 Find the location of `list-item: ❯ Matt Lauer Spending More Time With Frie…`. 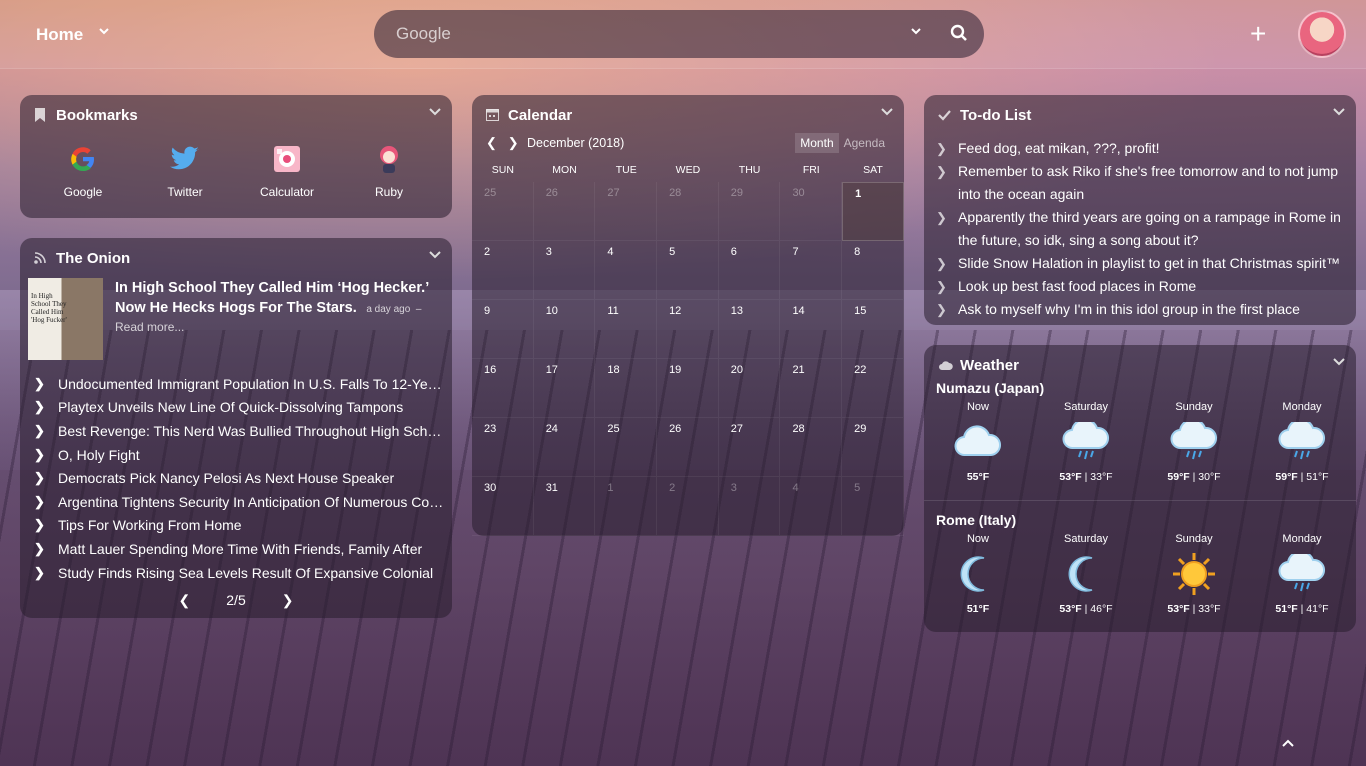

list-item: ❯ Matt Lauer Spending More Time With Frie… is located at coordinates (239, 549).